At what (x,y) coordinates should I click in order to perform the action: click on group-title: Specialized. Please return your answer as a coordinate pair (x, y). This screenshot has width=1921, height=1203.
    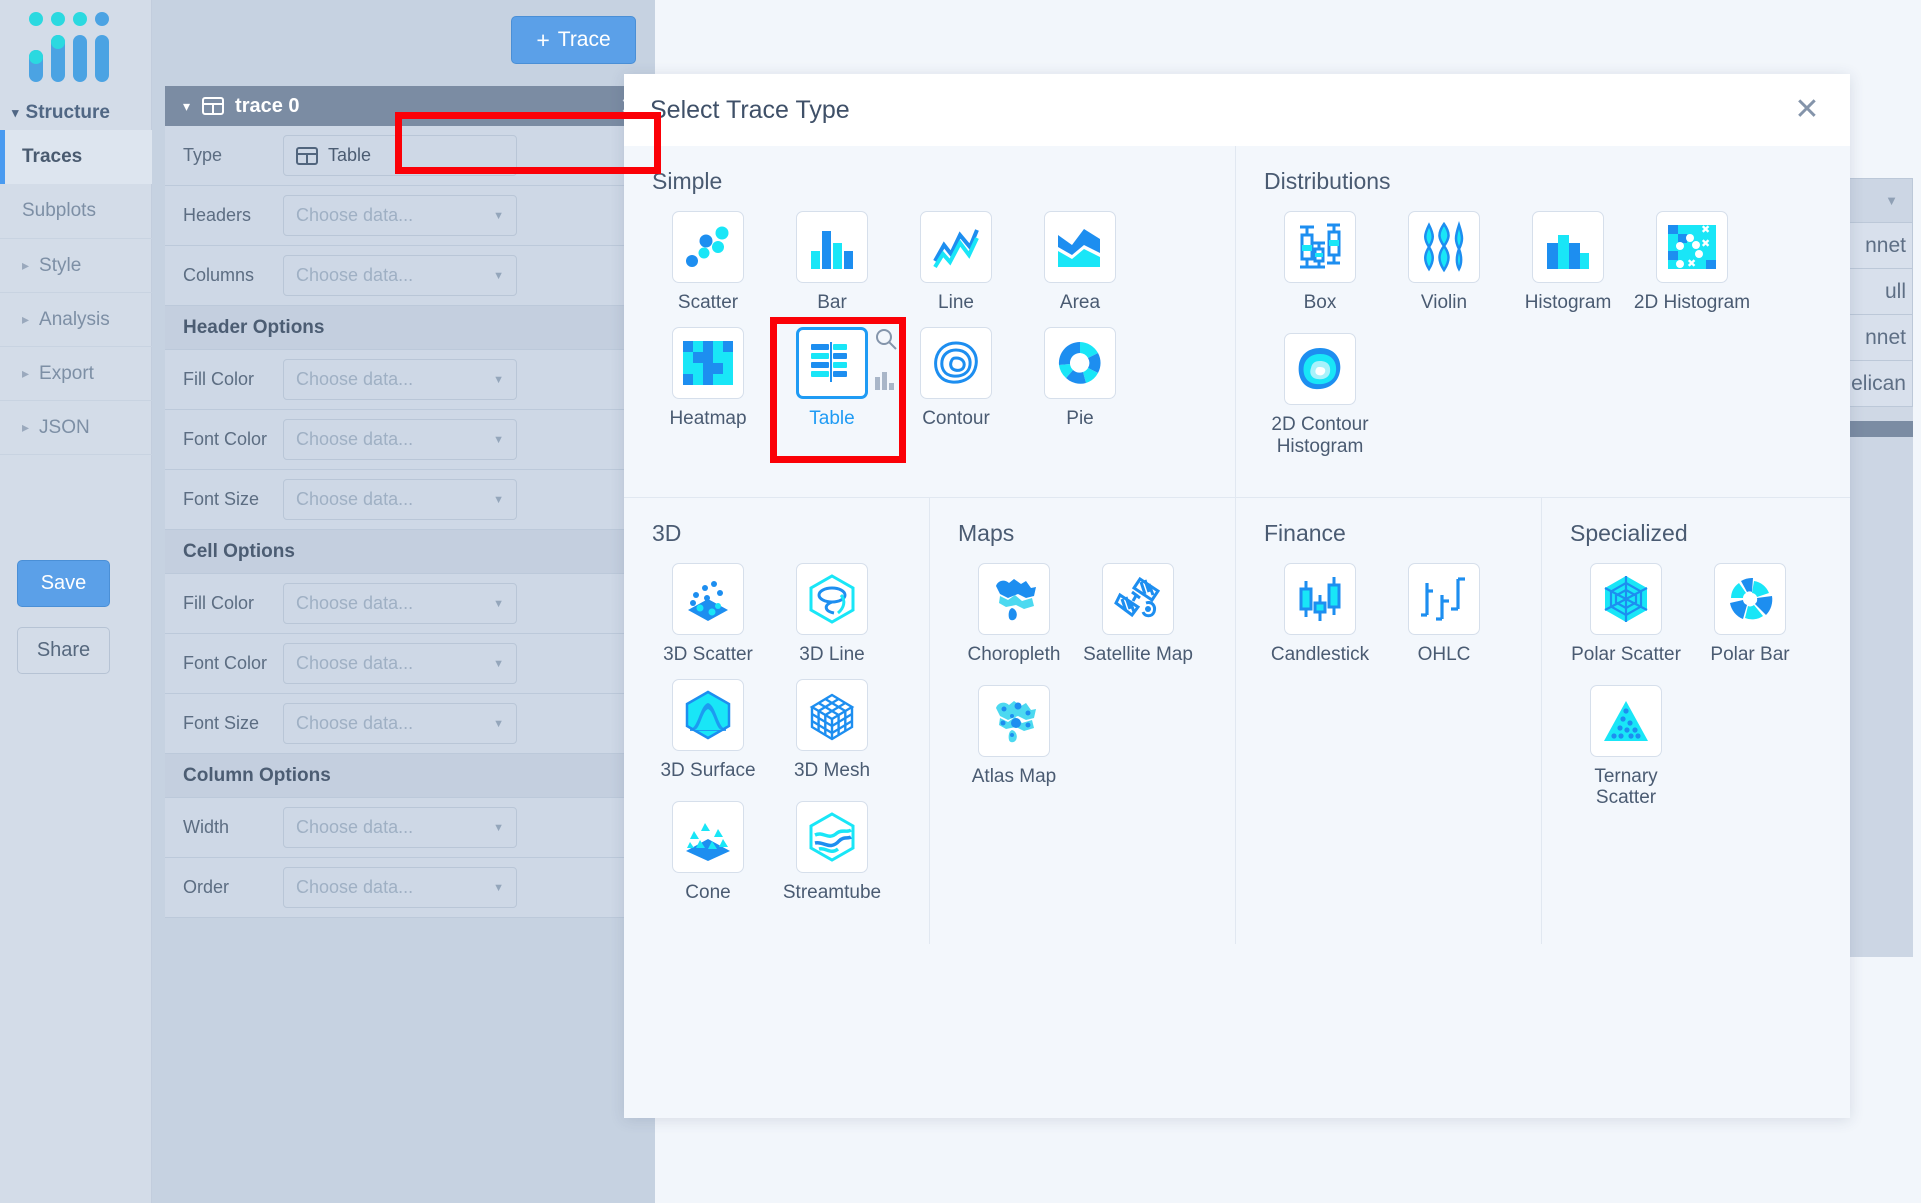
    Looking at the image, I should click on (1629, 532).